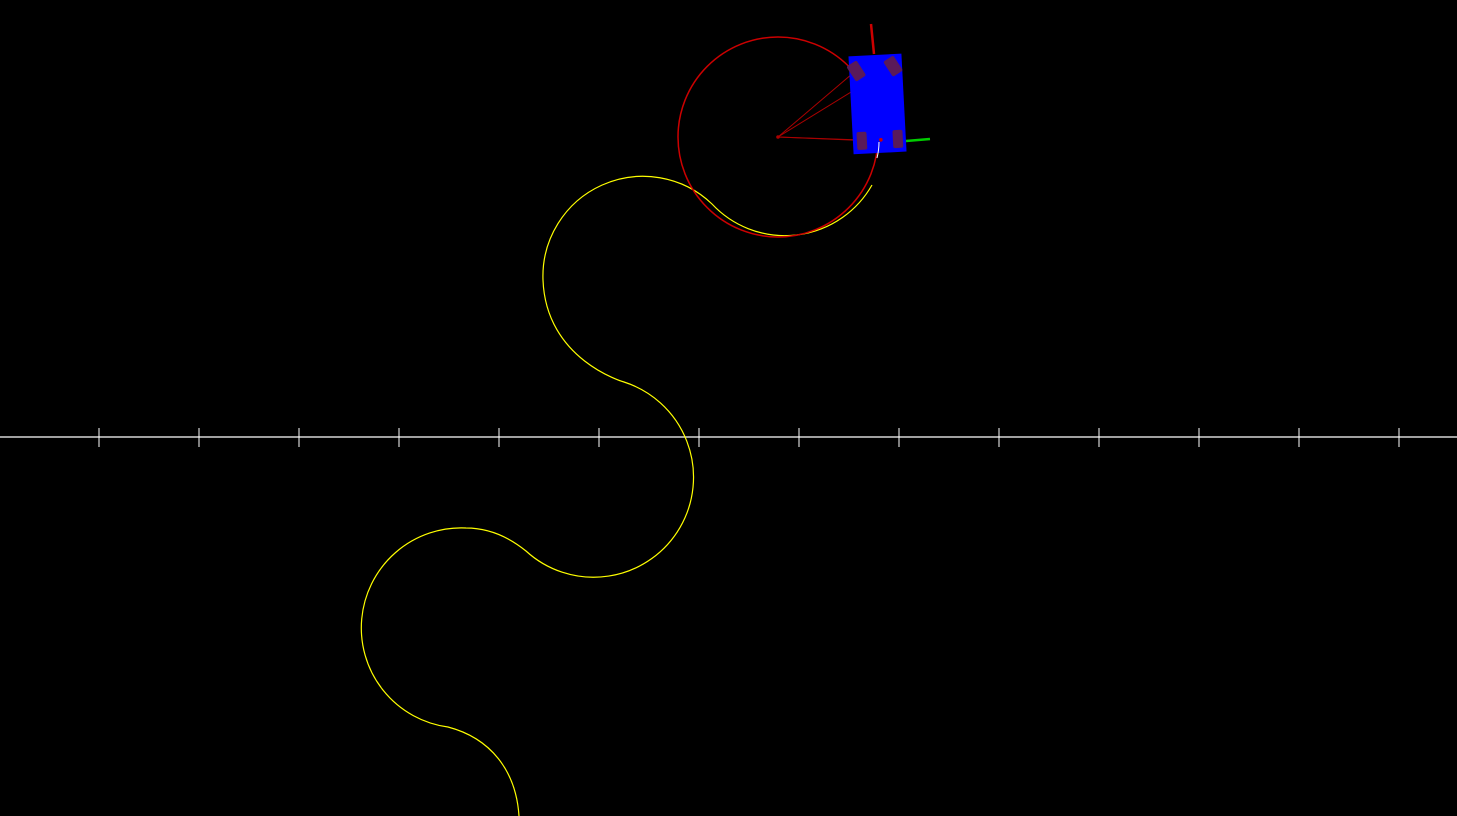  What do you see at coordinates (862, 140) in the screenshot?
I see `wheel-rear-left` at bounding box center [862, 140].